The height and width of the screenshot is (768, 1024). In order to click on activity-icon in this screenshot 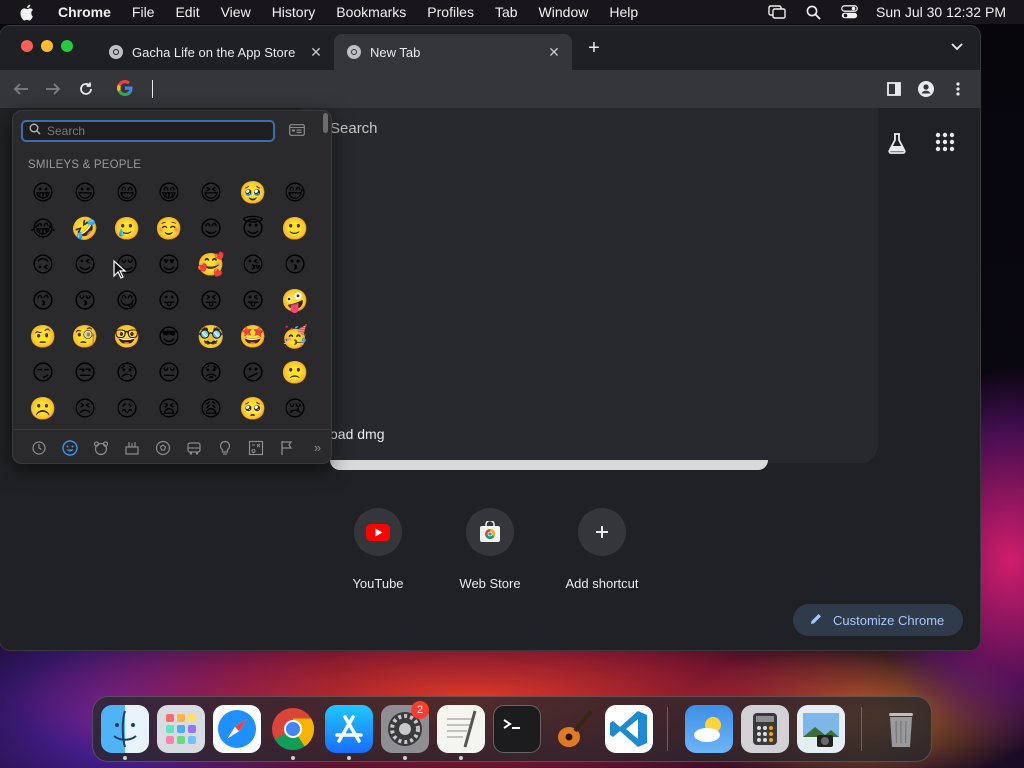, I will do `click(162, 448)`.